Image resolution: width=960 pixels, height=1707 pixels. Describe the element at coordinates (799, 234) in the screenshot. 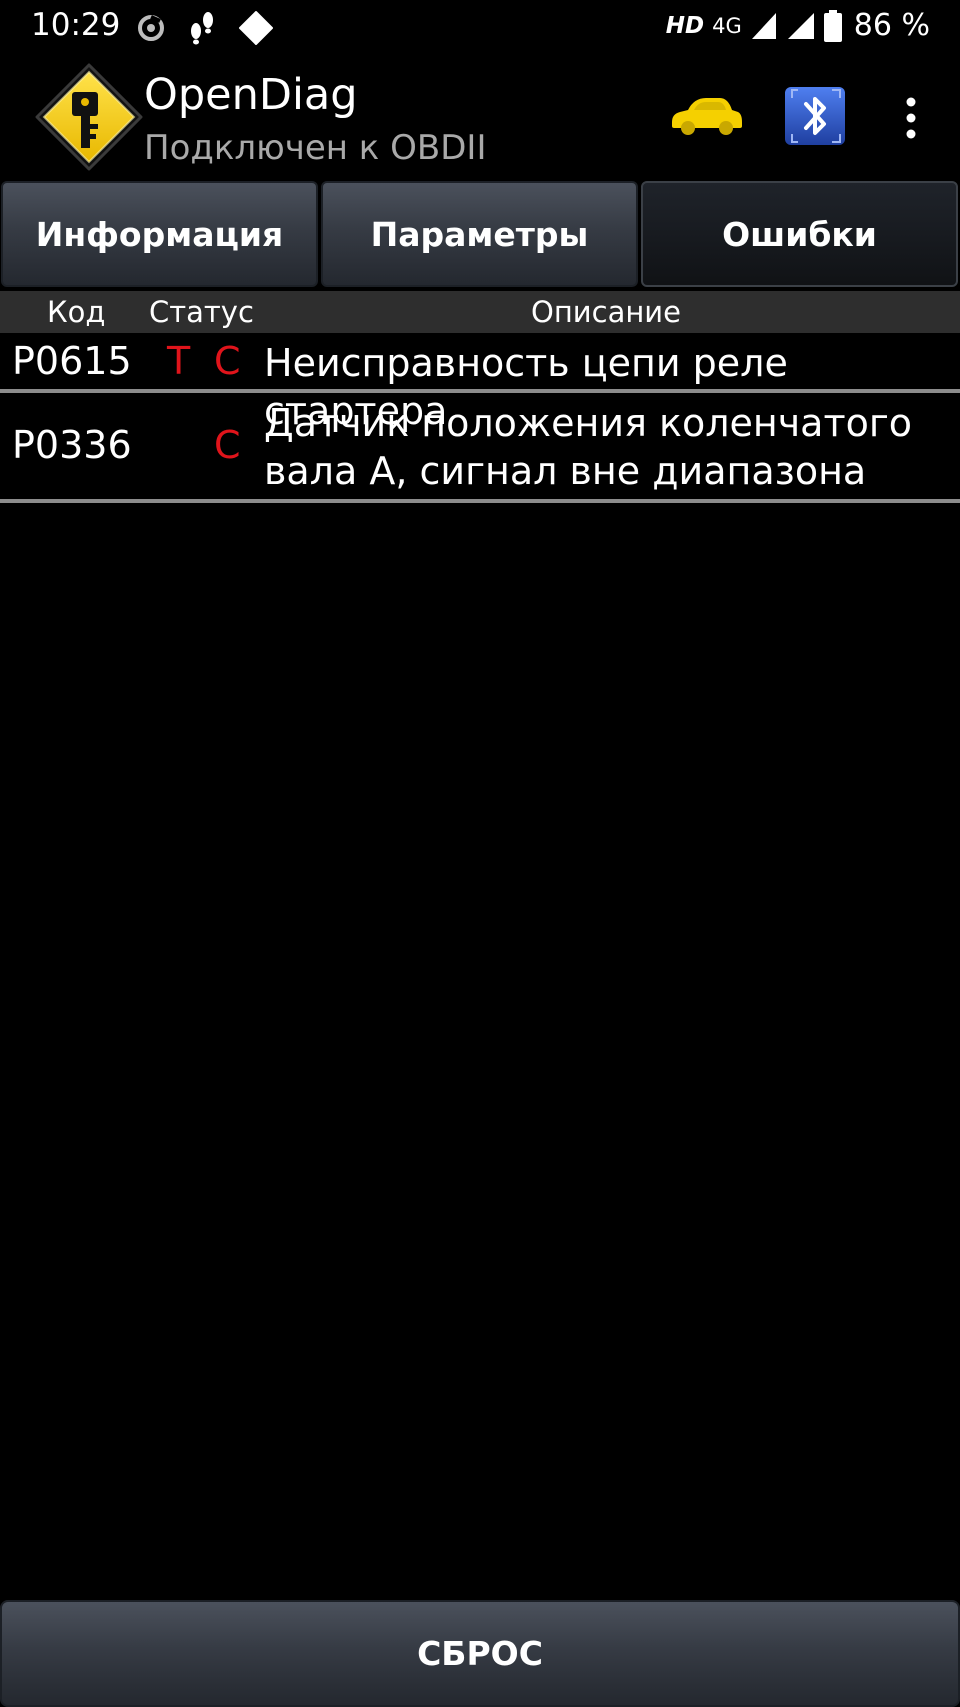

I see `tab-errors: Ошибки` at that location.